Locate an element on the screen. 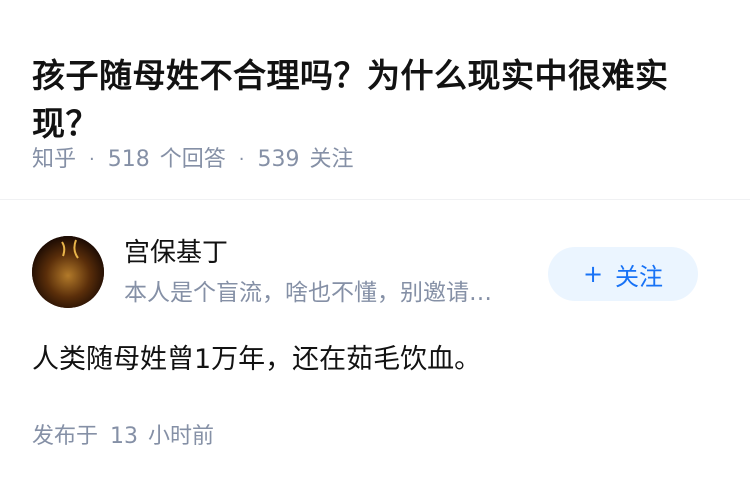 The height and width of the screenshot is (490, 750). publish-time-value: 13 is located at coordinates (124, 436).